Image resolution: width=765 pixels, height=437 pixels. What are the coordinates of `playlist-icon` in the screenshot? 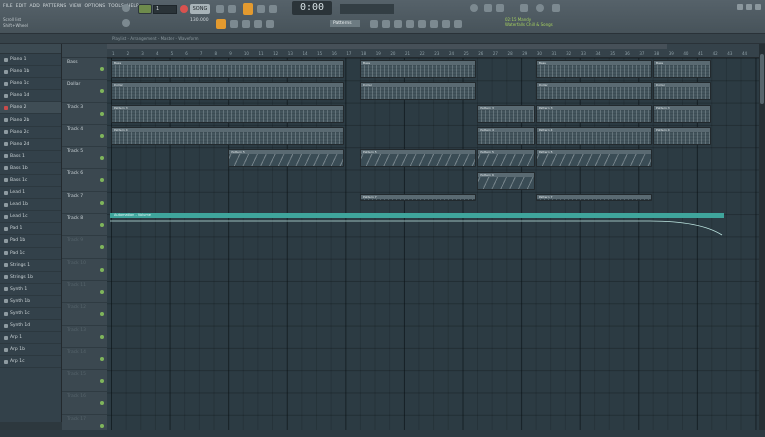 It's located at (374, 24).